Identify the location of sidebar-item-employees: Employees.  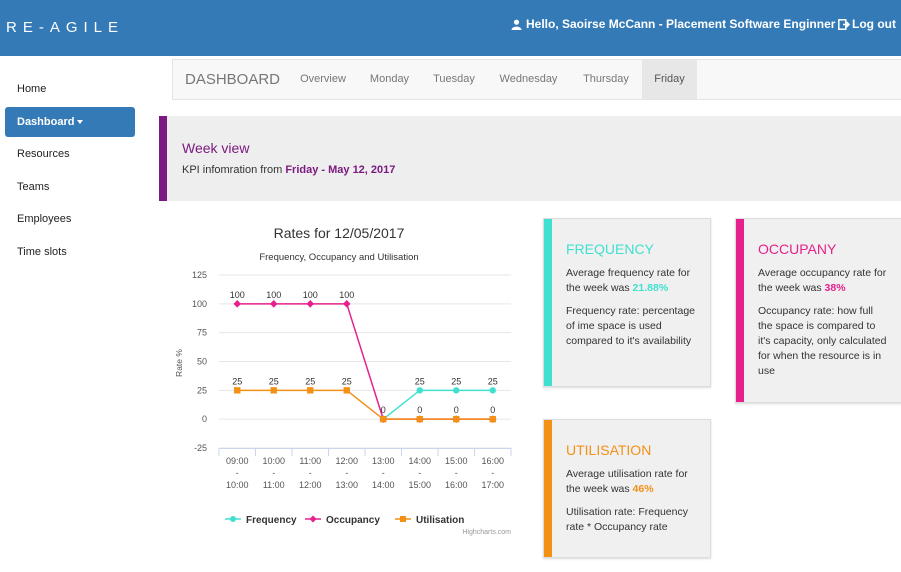
(70, 219).